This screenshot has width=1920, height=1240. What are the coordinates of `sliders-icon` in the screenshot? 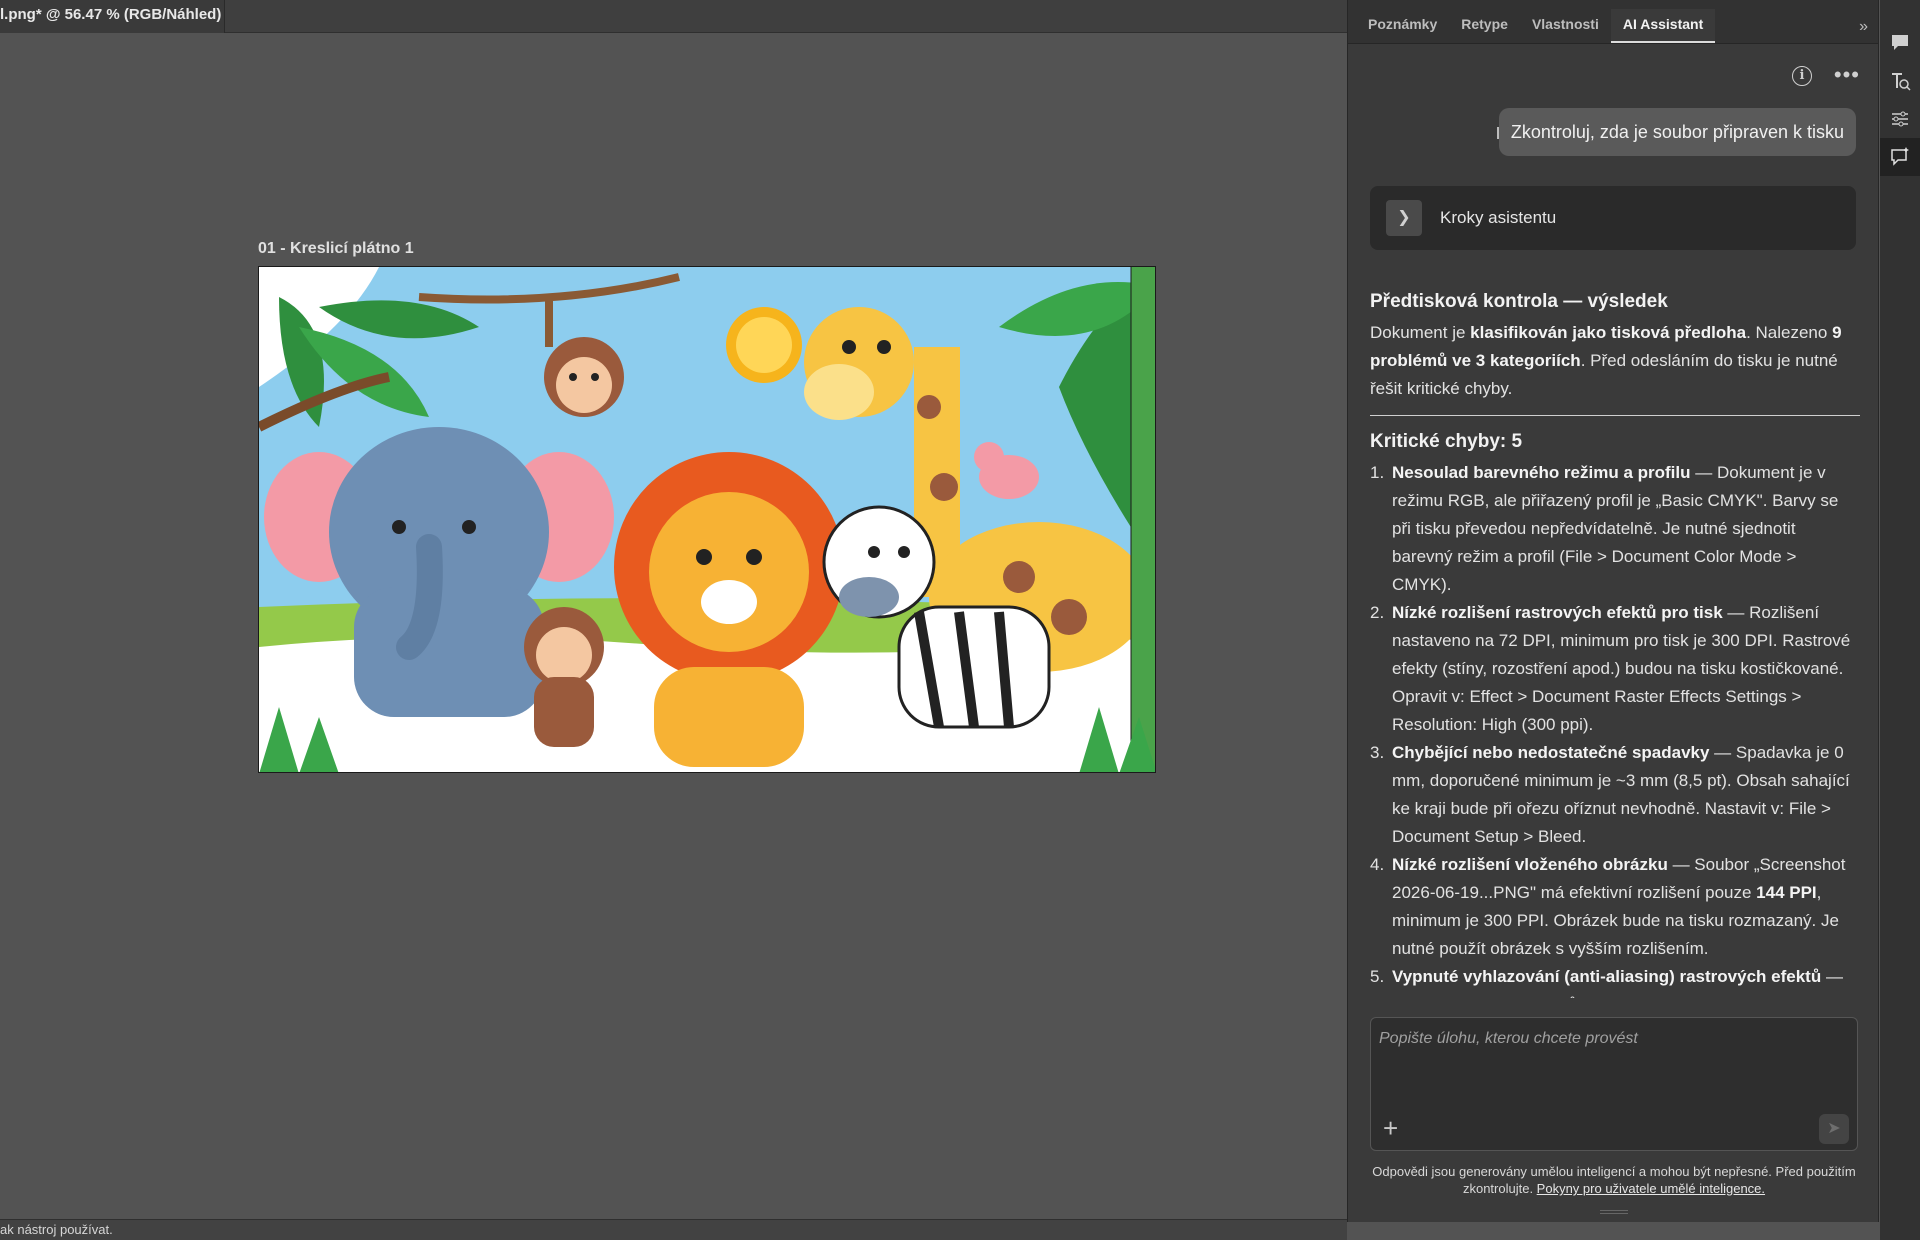 It's located at (1900, 119).